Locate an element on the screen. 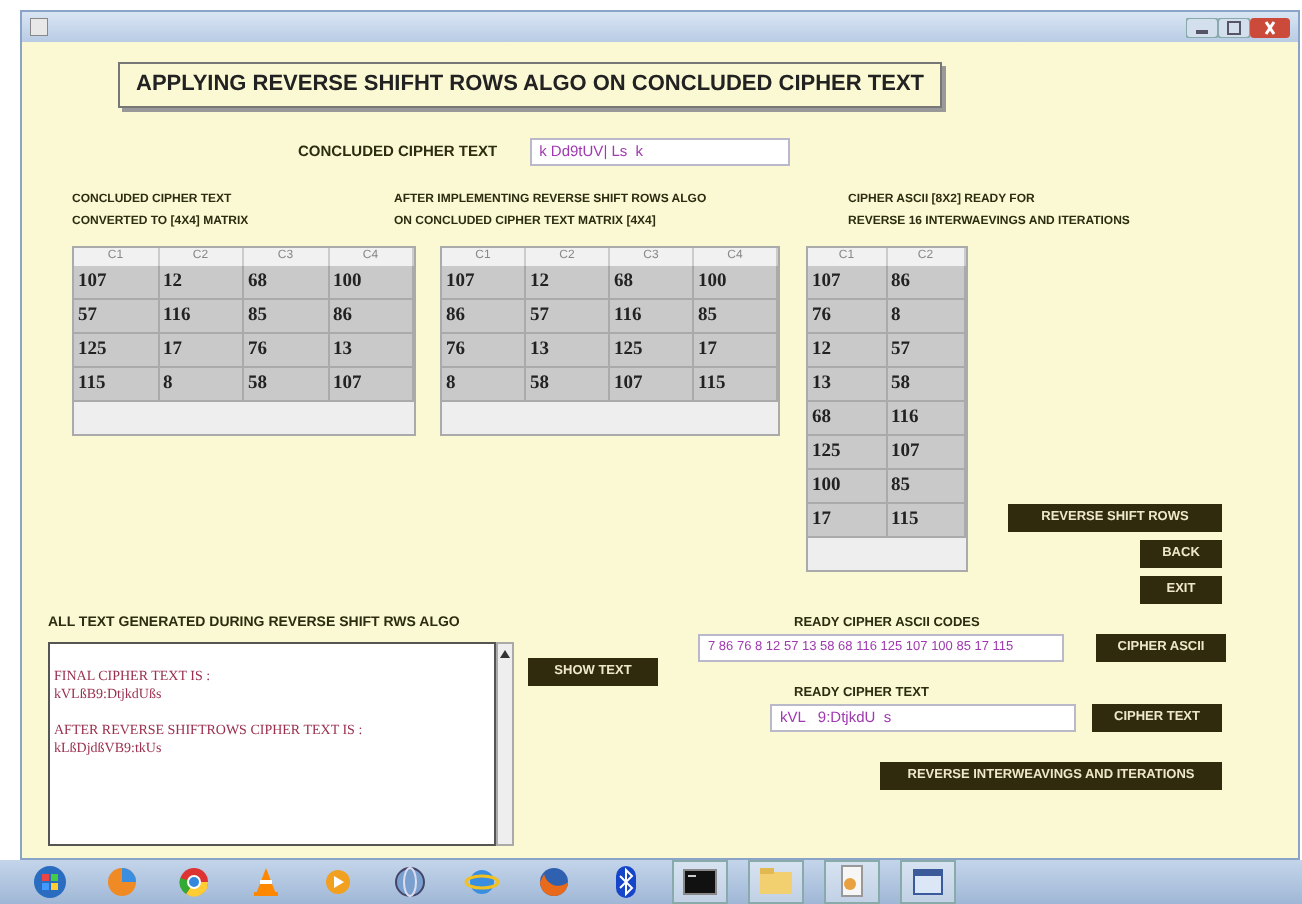  globe-icon is located at coordinates (410, 882).